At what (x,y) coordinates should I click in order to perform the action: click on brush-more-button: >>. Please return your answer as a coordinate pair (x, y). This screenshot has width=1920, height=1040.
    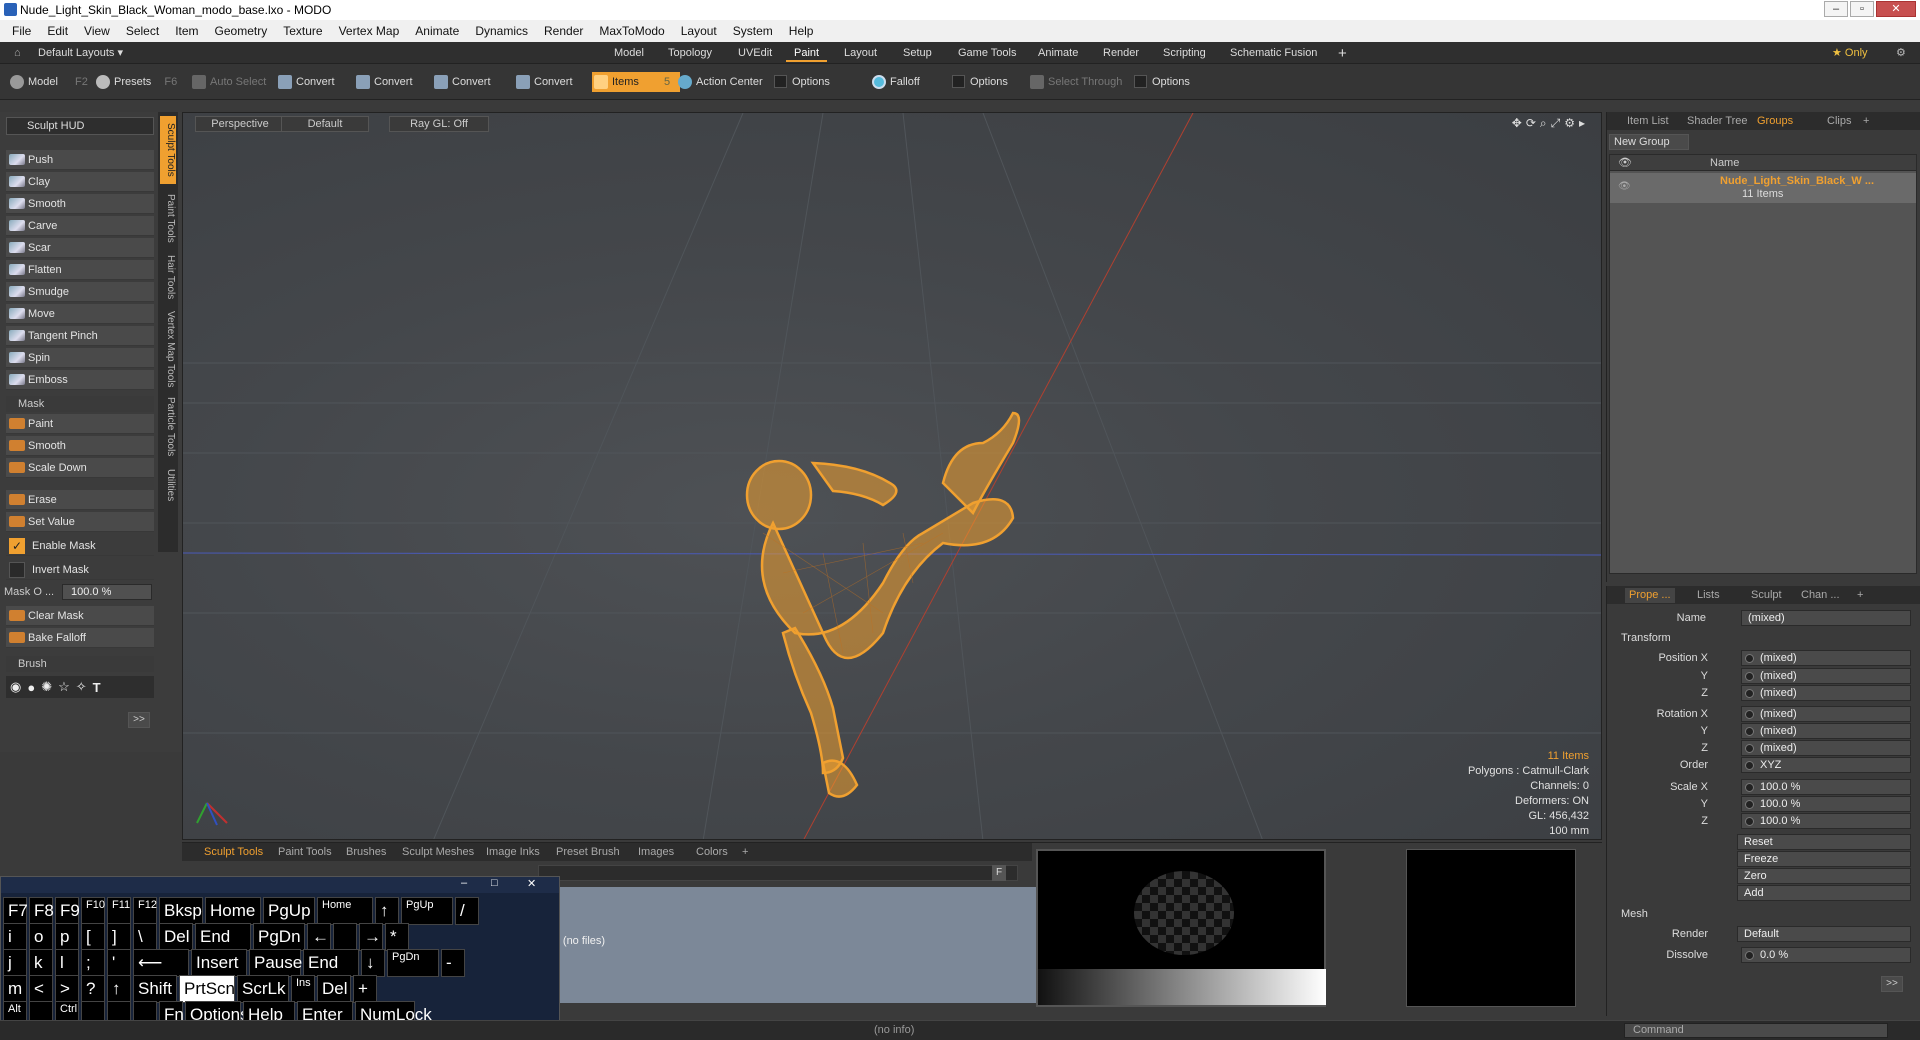
    Looking at the image, I should click on (139, 720).